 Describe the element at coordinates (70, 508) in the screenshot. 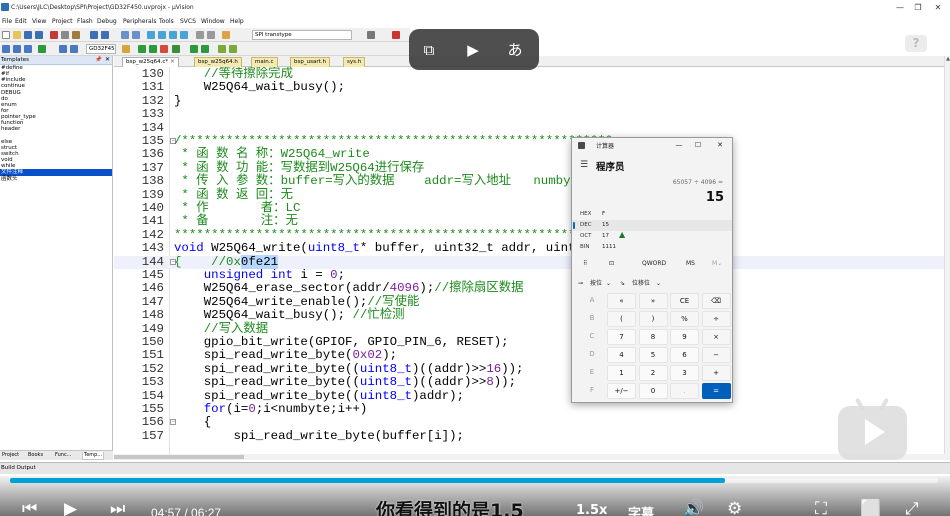

I see `play-icon: ▶` at that location.